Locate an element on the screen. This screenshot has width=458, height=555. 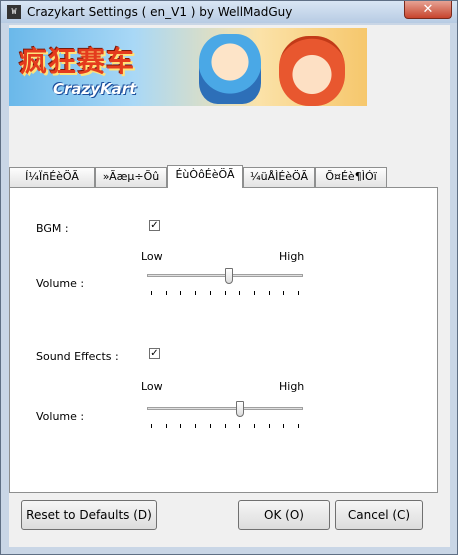
sound-effects-label: Sound Effects : is located at coordinates (77, 356).